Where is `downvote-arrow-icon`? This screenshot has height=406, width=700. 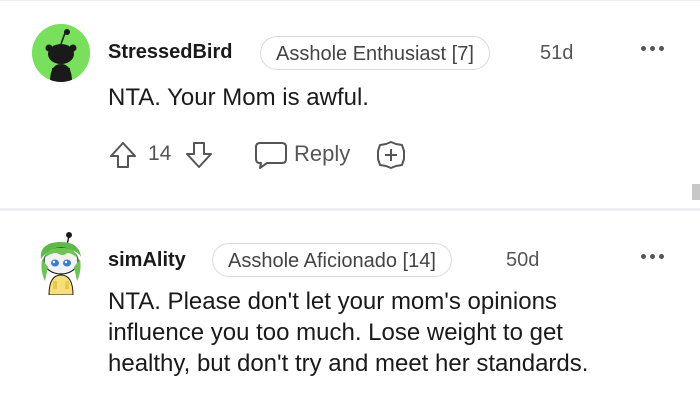
downvote-arrow-icon is located at coordinates (199, 155).